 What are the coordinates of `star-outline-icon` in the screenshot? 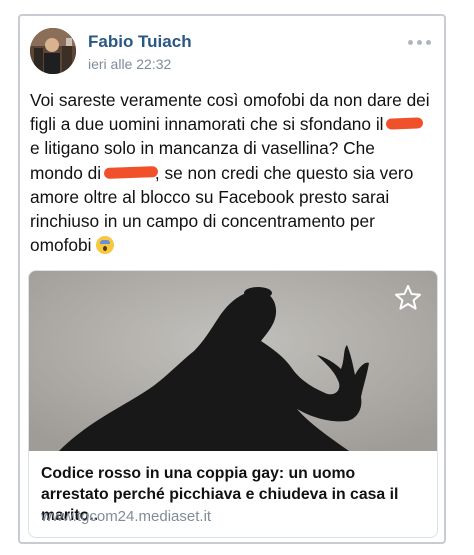 It's located at (408, 298).